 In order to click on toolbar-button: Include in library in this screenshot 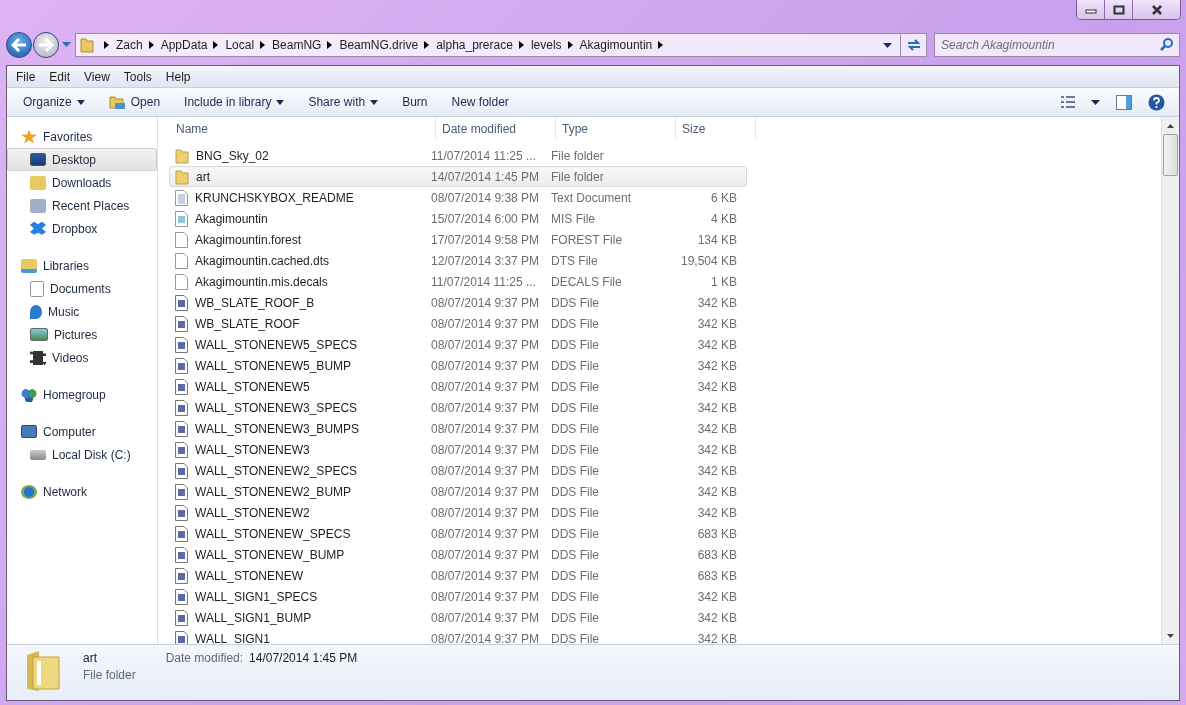, I will do `click(234, 102)`.